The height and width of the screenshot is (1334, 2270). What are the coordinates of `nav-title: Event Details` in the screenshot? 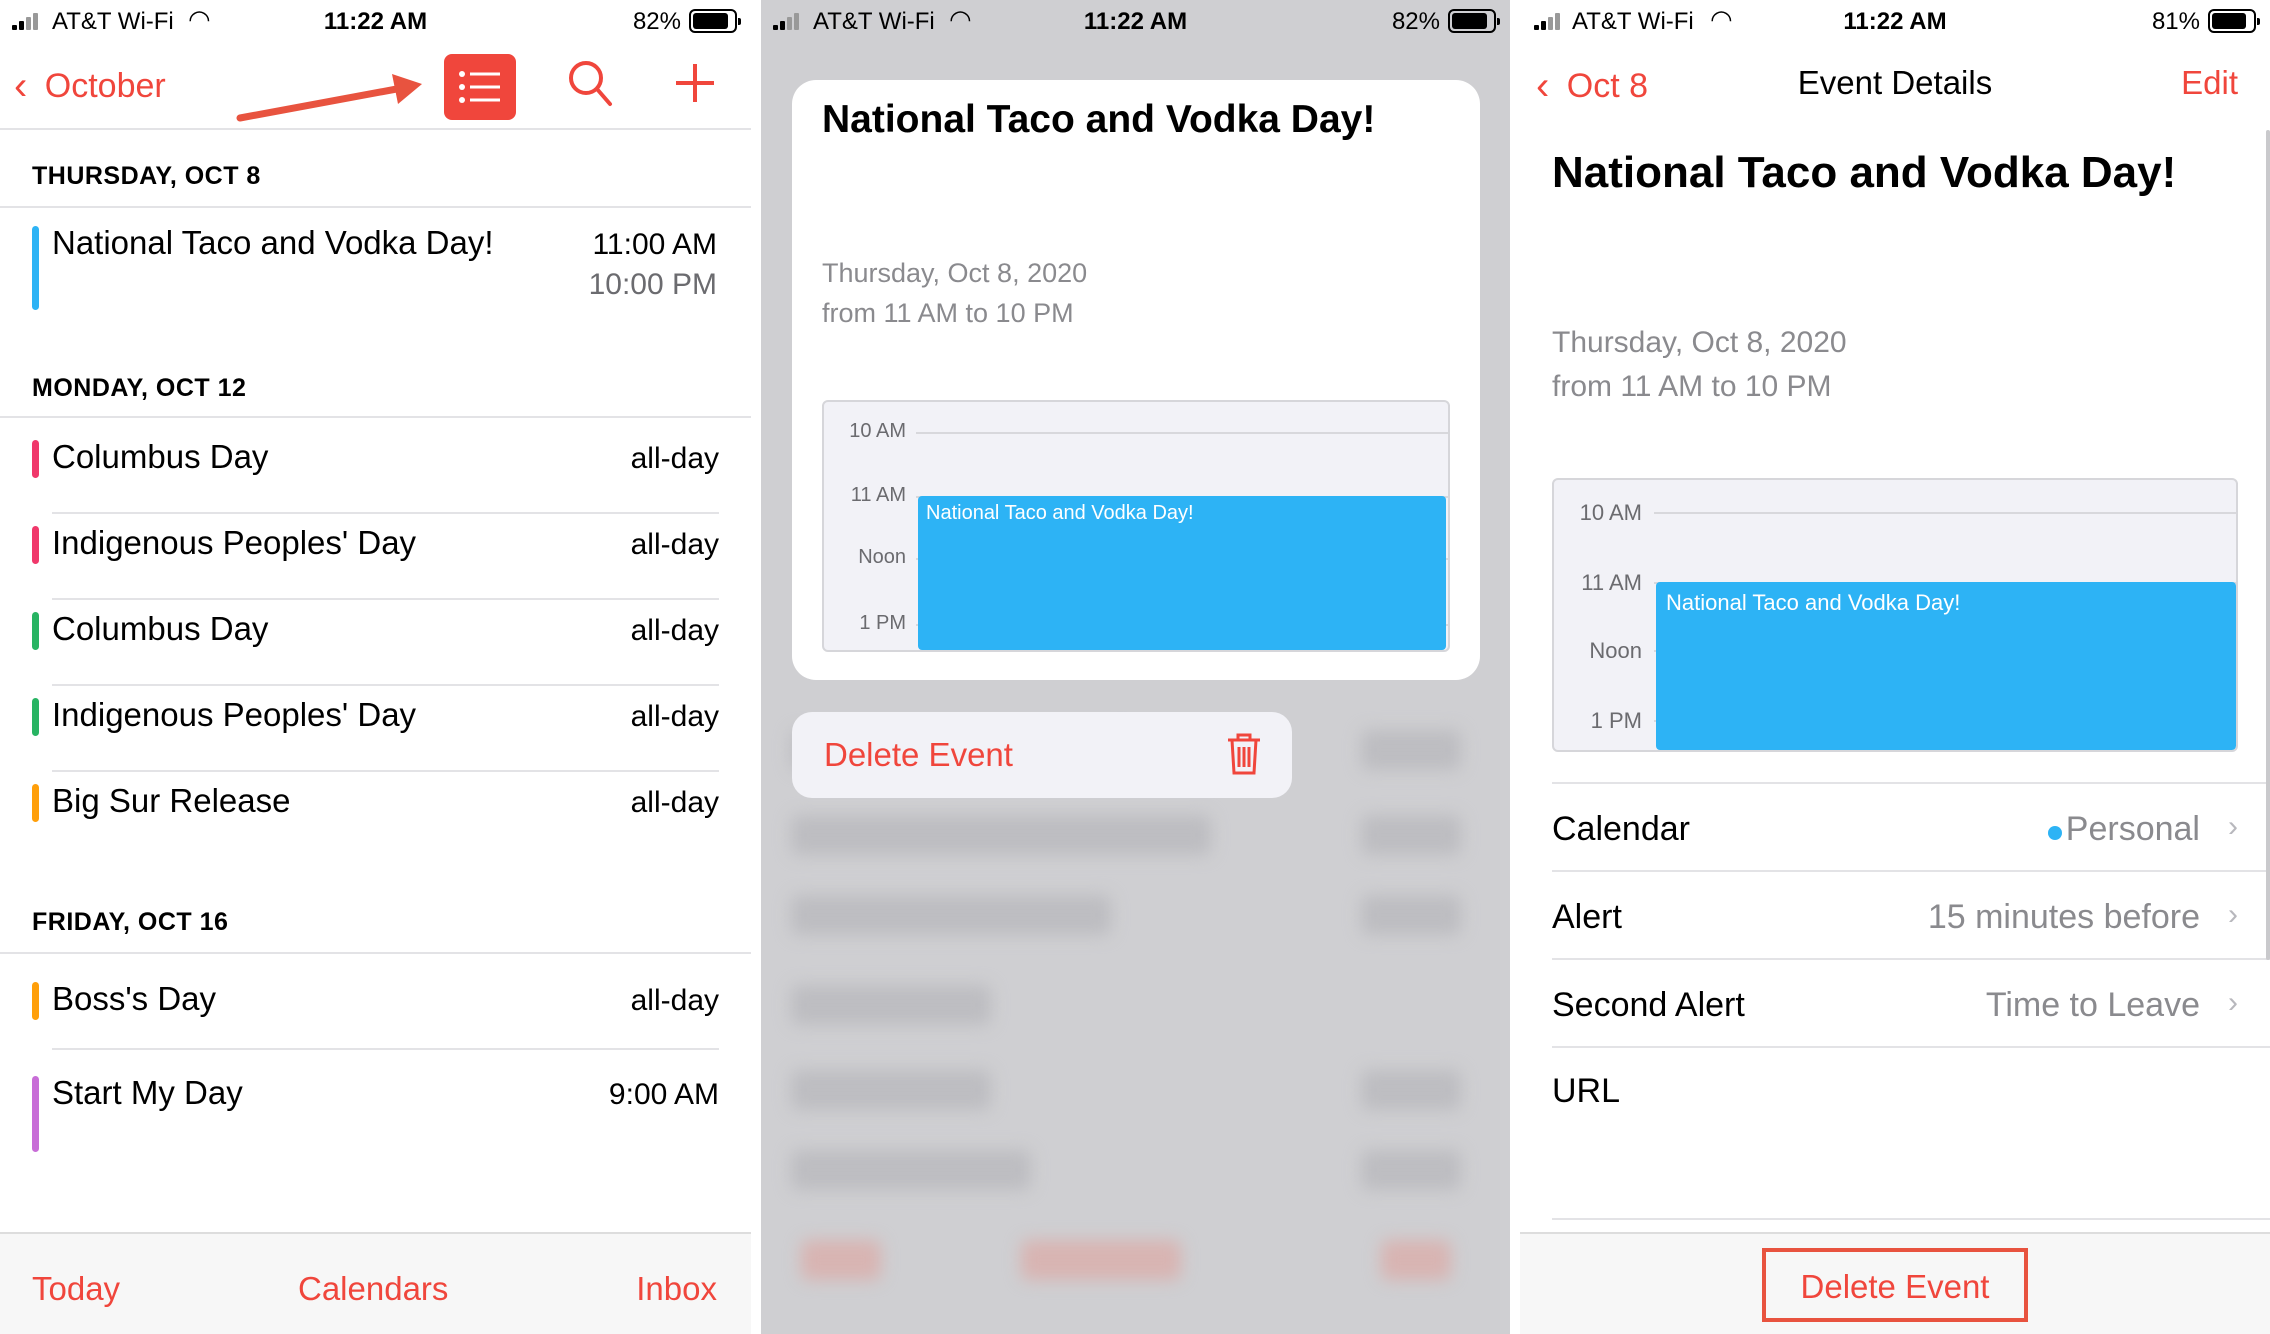 It's located at (1895, 82).